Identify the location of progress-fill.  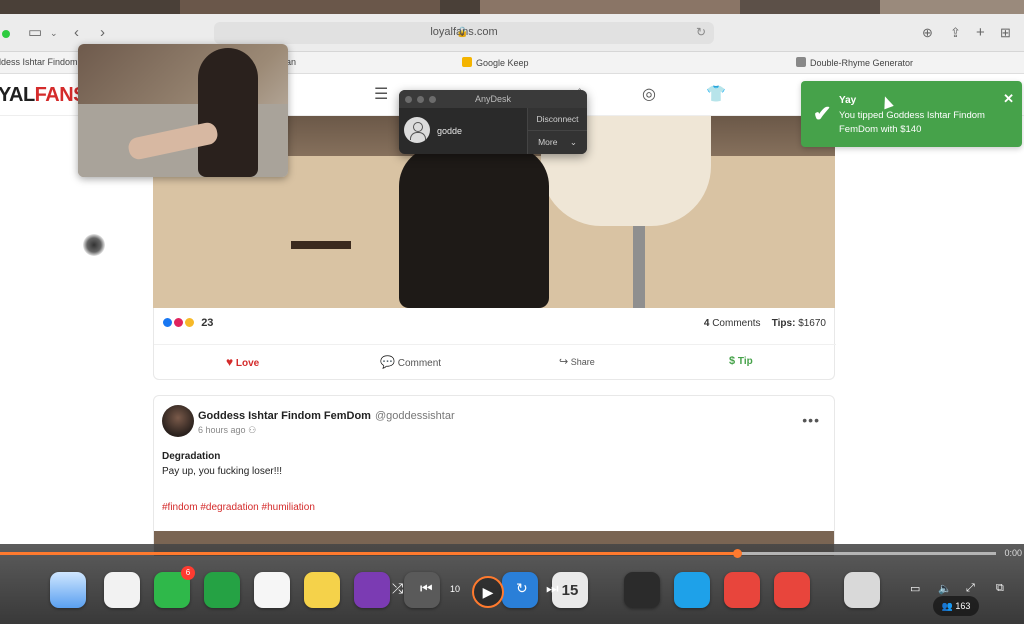
(369, 553).